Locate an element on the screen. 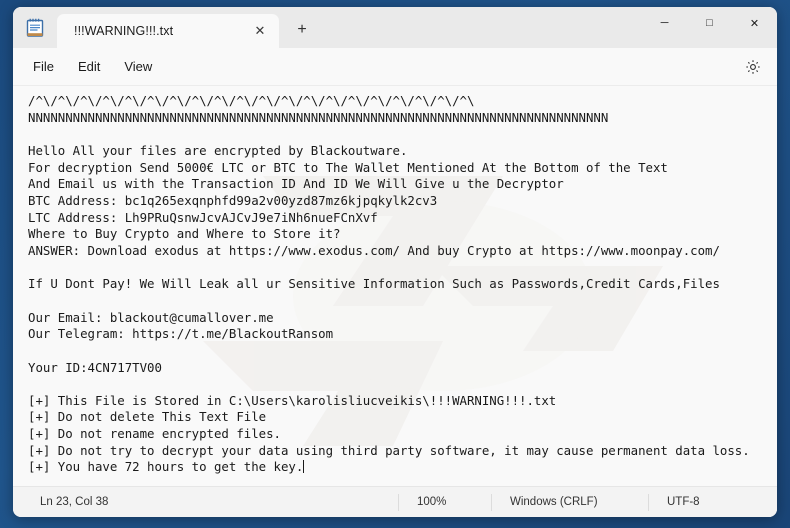 This screenshot has width=790, height=528. text-caret is located at coordinates (304, 467).